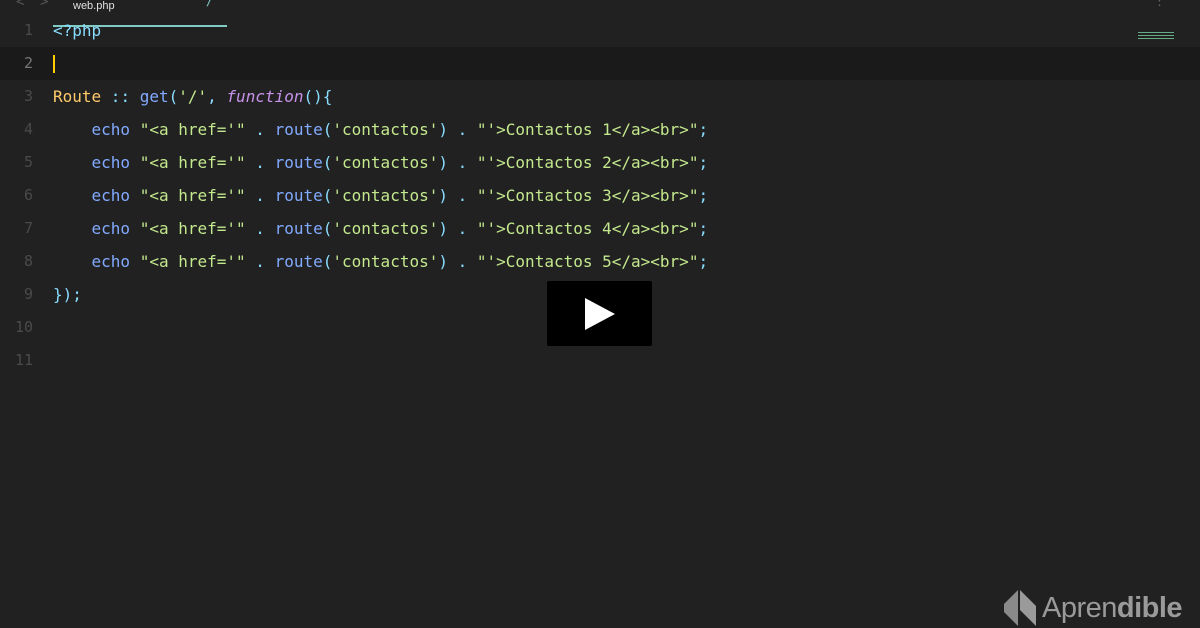  What do you see at coordinates (600, 63) in the screenshot?
I see `code-line: 2` at bounding box center [600, 63].